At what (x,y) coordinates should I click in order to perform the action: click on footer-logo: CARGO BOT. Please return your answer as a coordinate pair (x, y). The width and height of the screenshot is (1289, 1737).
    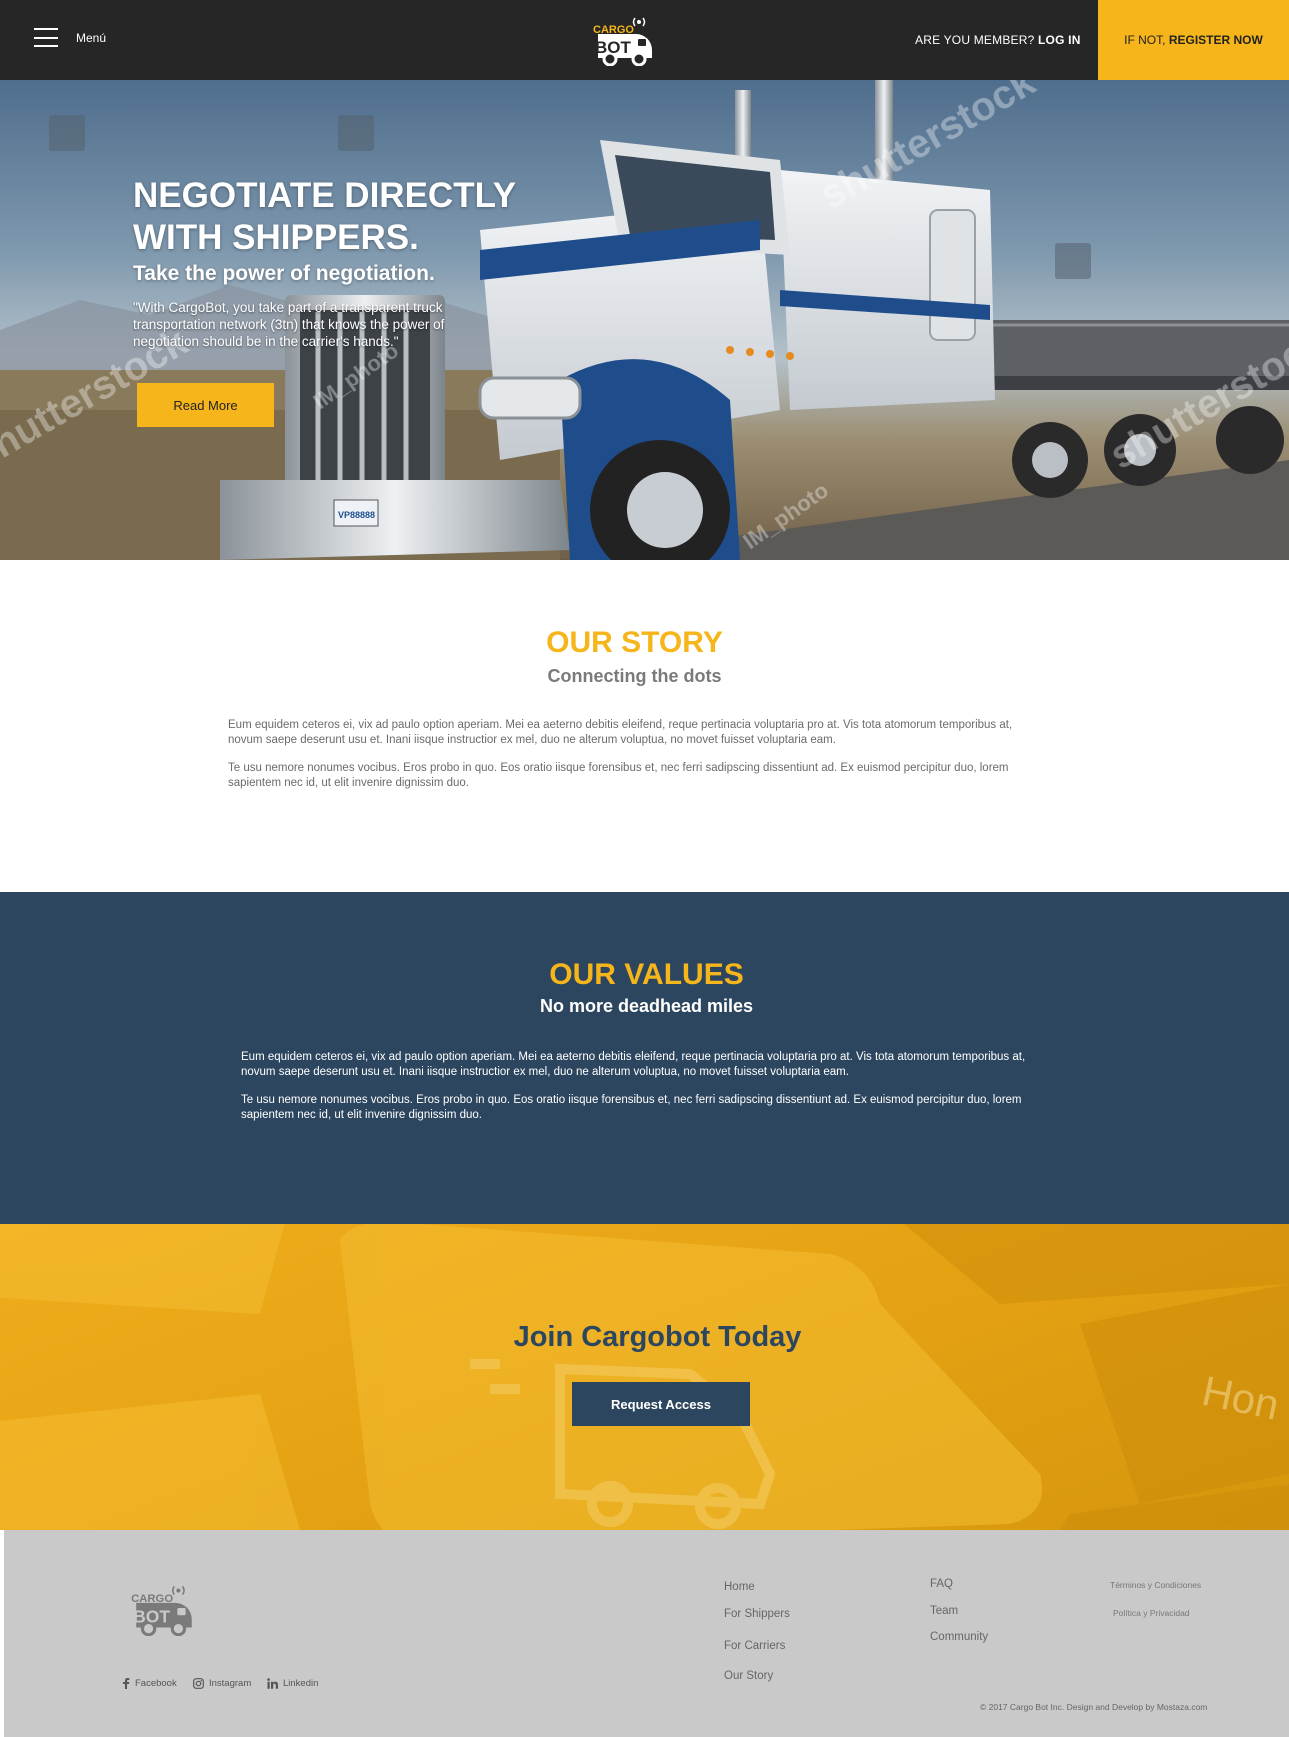
    Looking at the image, I should click on (164, 1608).